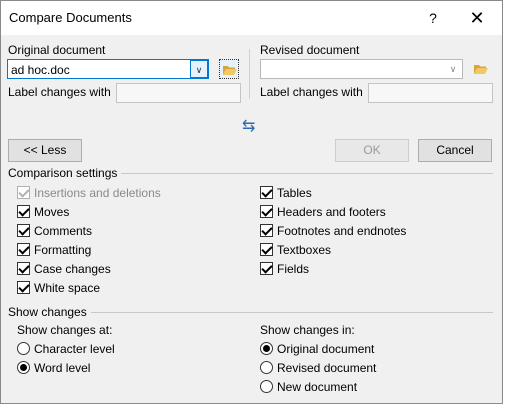 The height and width of the screenshot is (415, 516). What do you see at coordinates (23, 287) in the screenshot?
I see `white-space-checkbox` at bounding box center [23, 287].